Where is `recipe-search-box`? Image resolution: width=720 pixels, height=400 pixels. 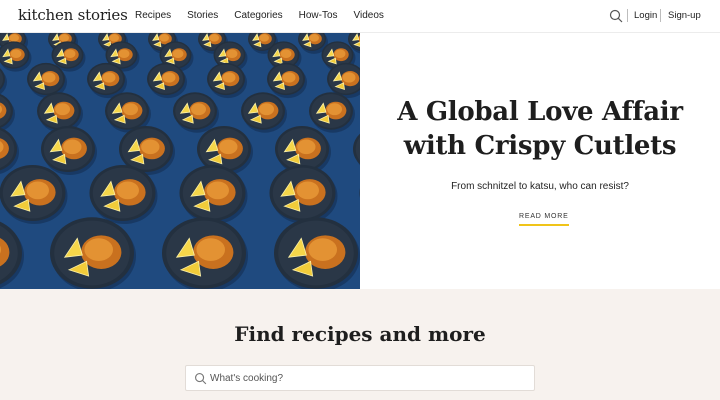 recipe-search-box is located at coordinates (360, 378).